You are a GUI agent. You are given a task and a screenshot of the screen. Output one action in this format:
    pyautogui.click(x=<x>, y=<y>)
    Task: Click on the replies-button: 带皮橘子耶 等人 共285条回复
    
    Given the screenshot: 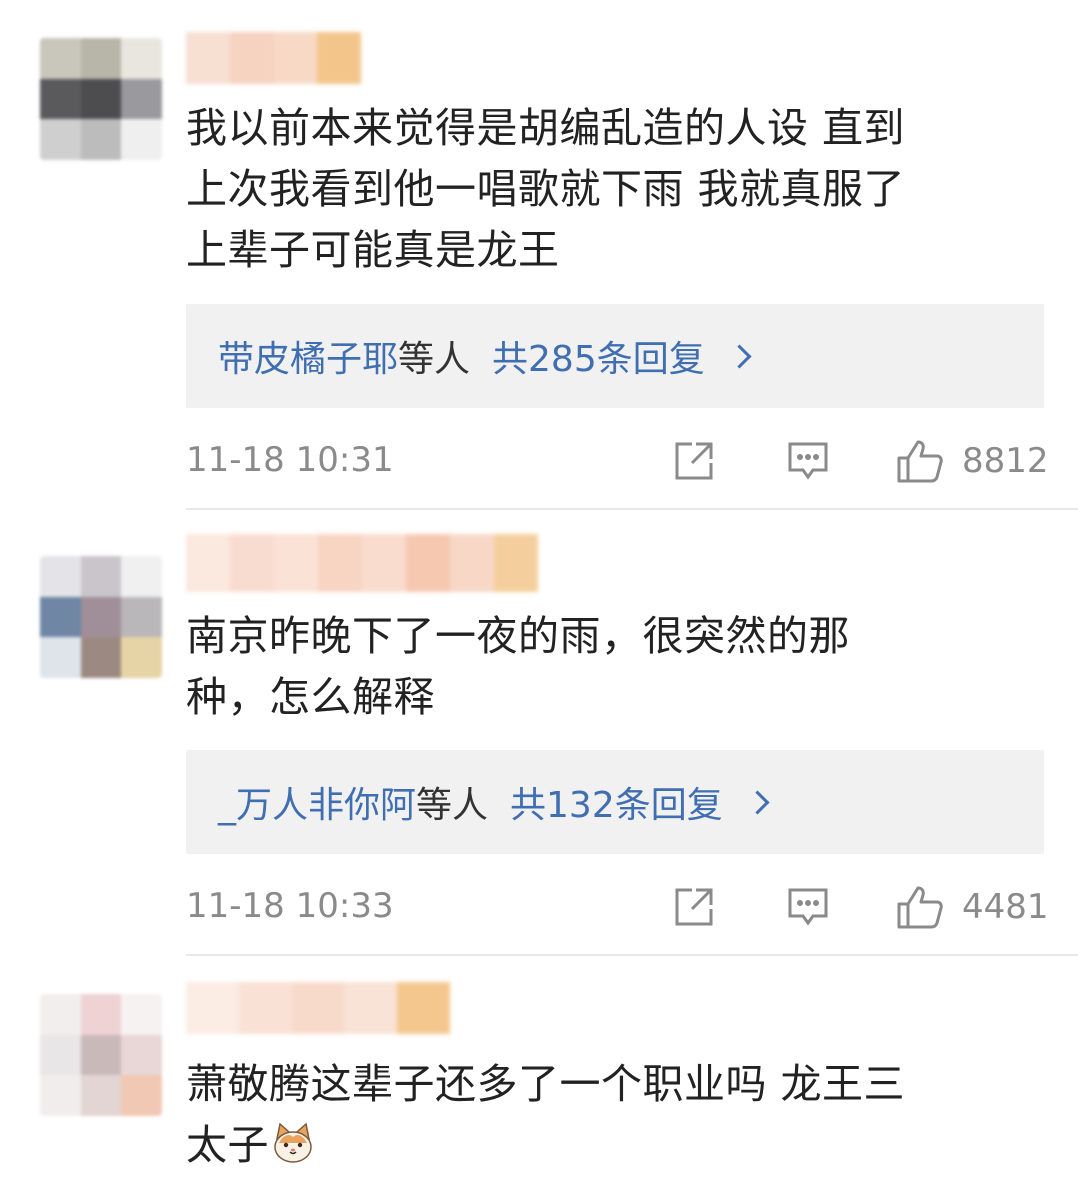 What is the action you would take?
    pyautogui.click(x=615, y=356)
    